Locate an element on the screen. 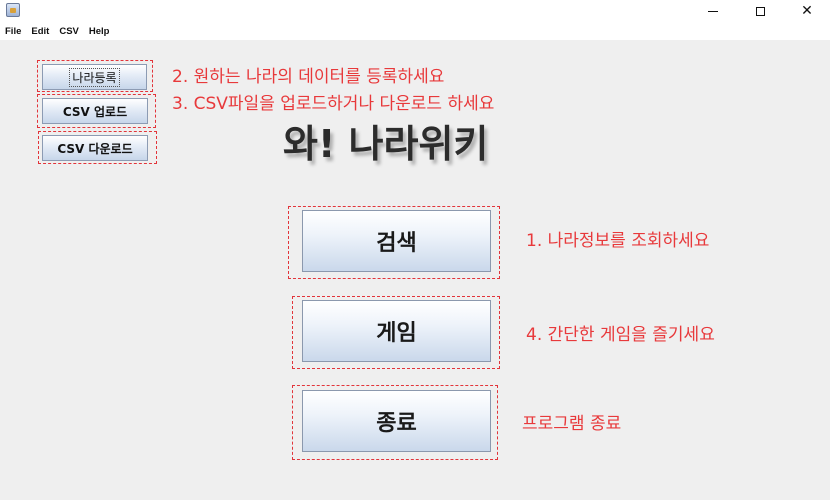 Image resolution: width=830 pixels, height=500 pixels. minimize-button is located at coordinates (713, 11).